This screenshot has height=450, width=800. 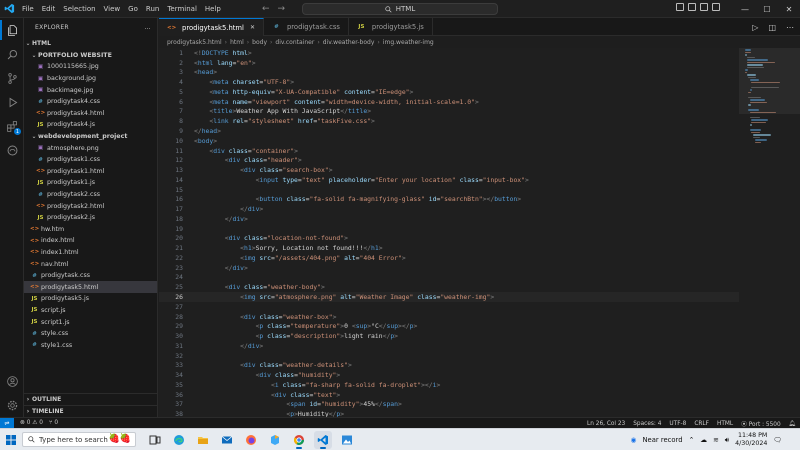 What do you see at coordinates (155, 440) in the screenshot?
I see `task-view-icon` at bounding box center [155, 440].